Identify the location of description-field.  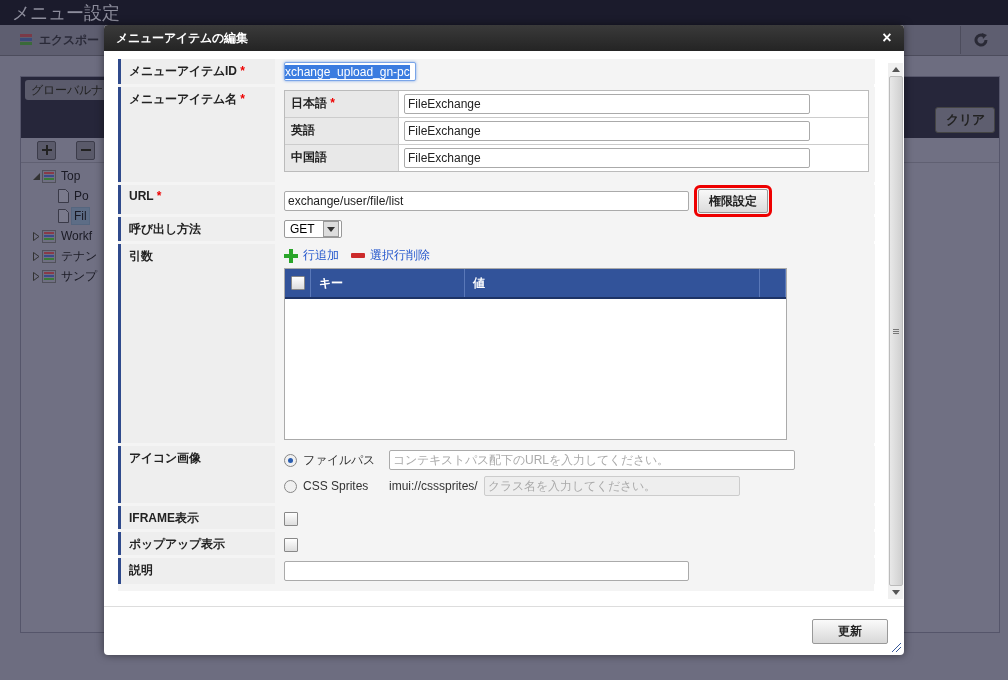
(486, 571).